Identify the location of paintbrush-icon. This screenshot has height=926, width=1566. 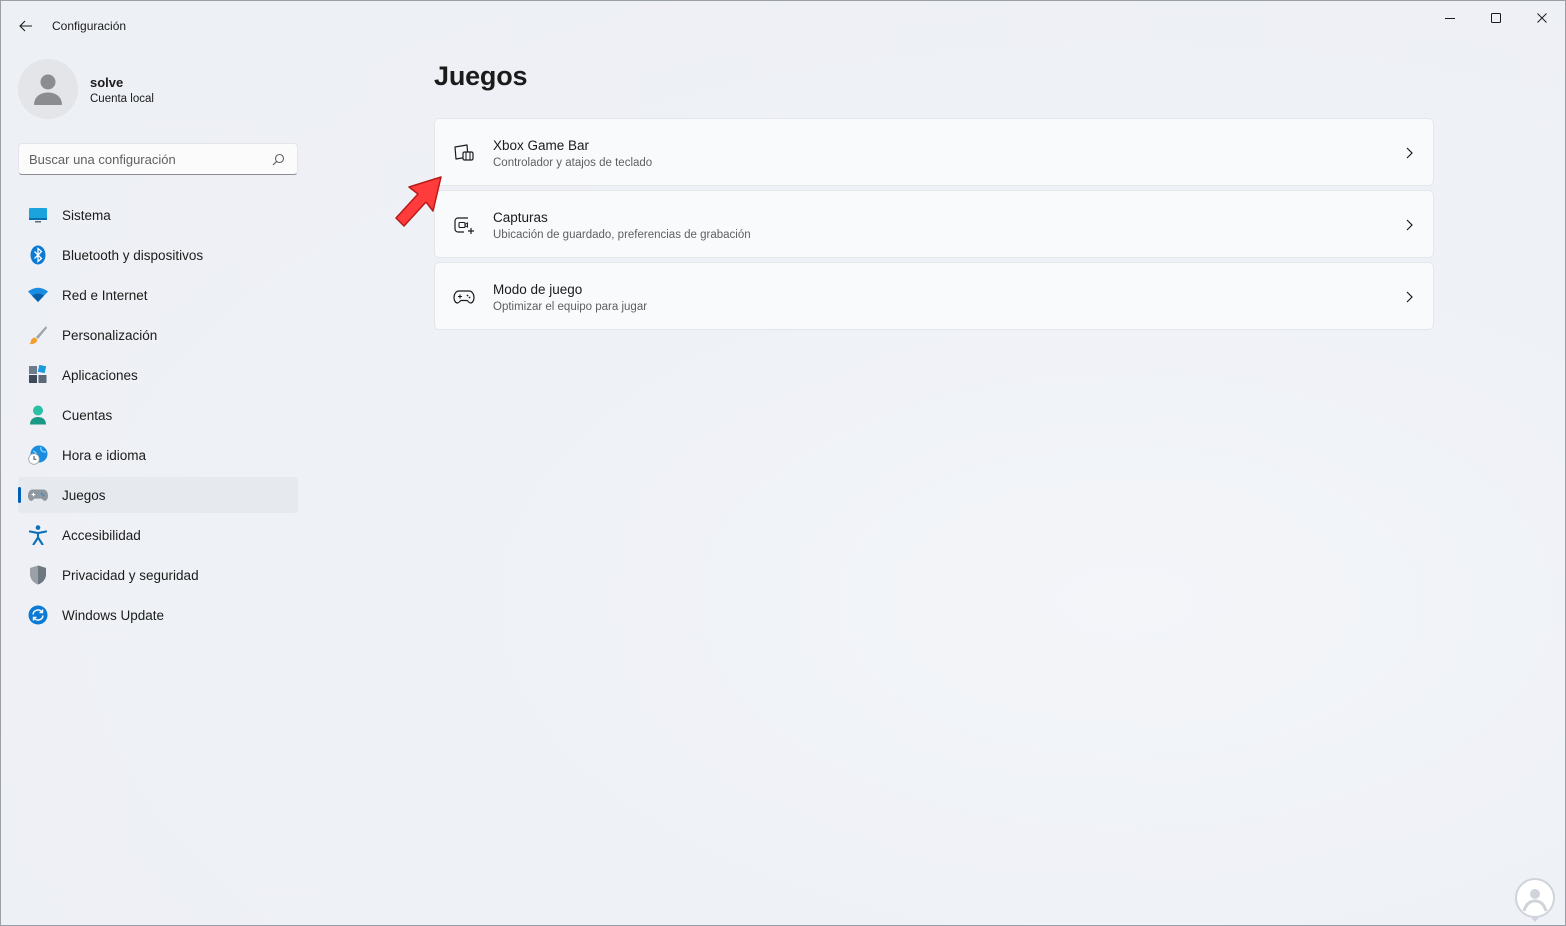
(38, 335).